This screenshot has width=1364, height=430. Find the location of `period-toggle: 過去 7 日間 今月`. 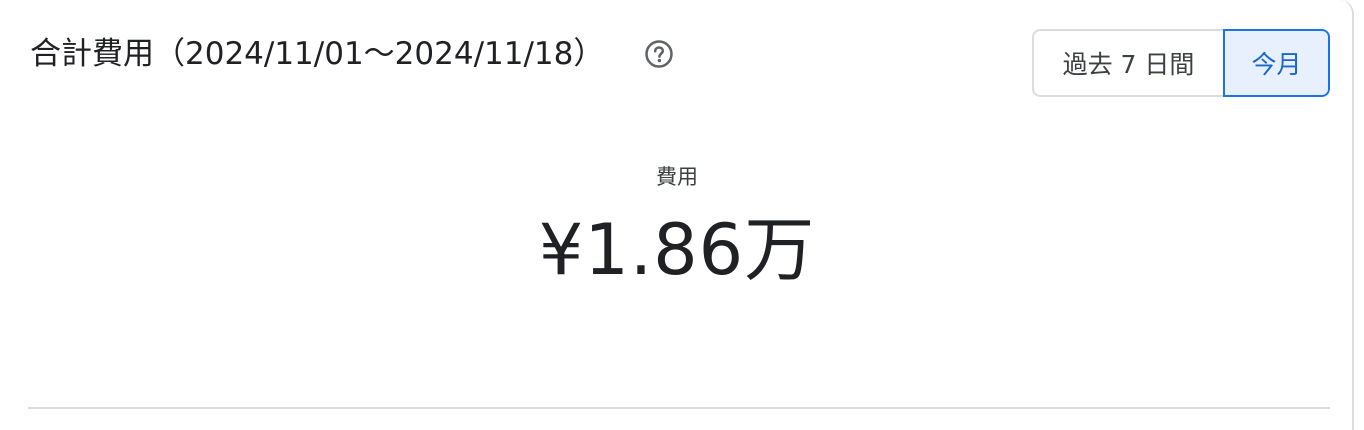

period-toggle: 過去 7 日間 今月 is located at coordinates (1181, 63).